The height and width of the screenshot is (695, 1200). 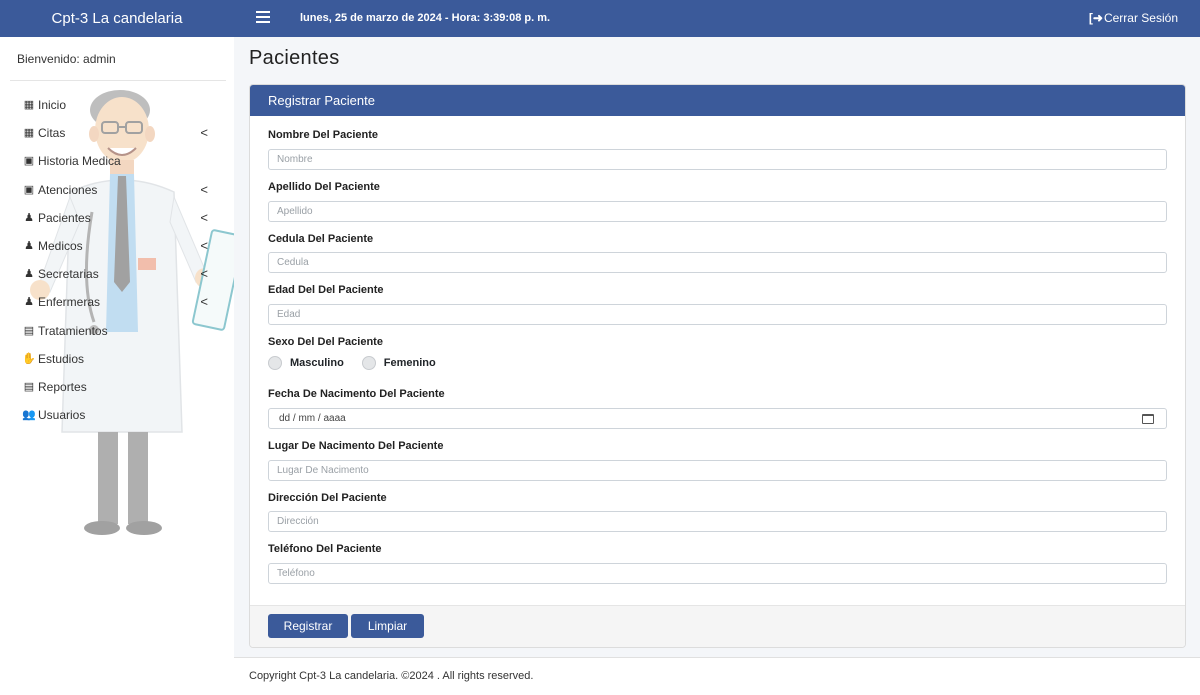 I want to click on apellido-input, so click(x=717, y=211).